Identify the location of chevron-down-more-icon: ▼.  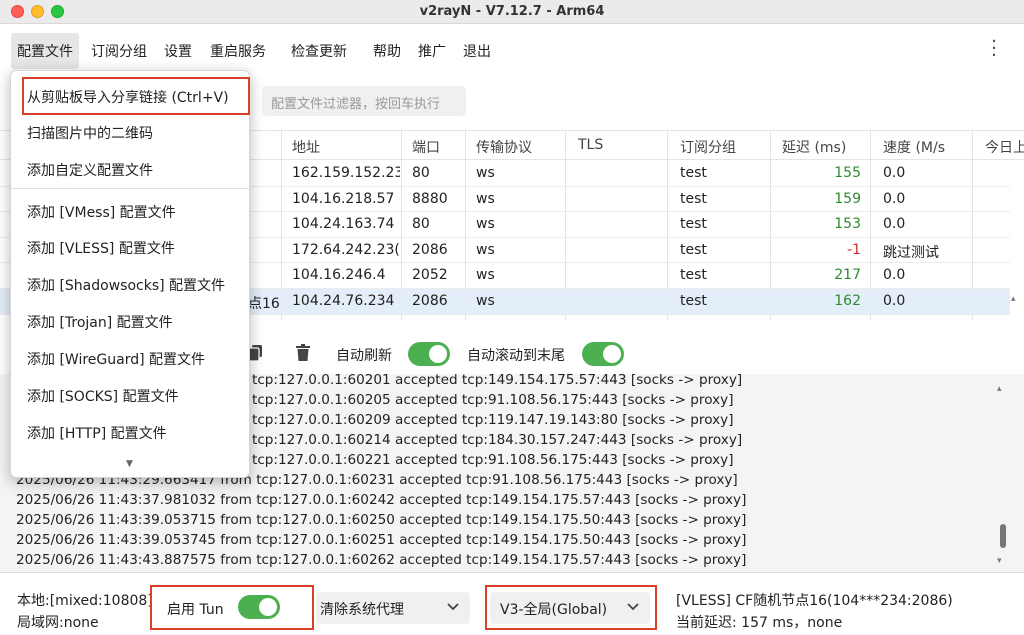
(129, 464).